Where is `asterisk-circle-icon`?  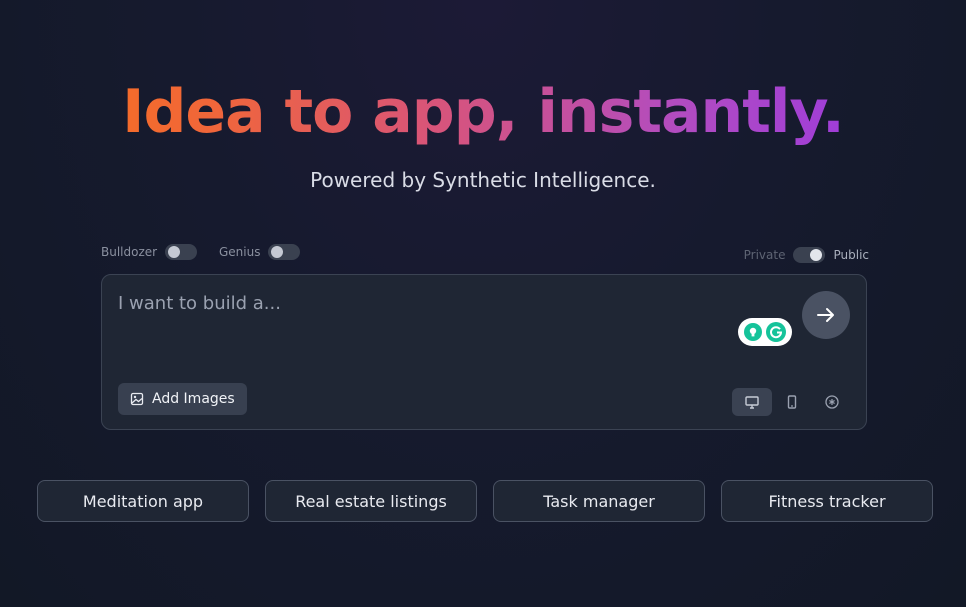 asterisk-circle-icon is located at coordinates (832, 402).